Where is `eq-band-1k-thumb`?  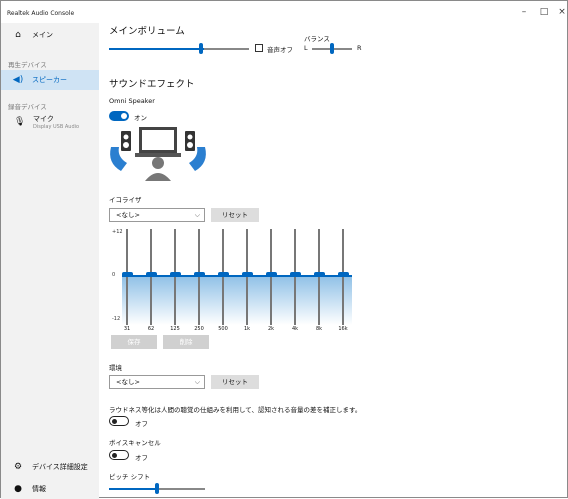 eq-band-1k-thumb is located at coordinates (247, 274).